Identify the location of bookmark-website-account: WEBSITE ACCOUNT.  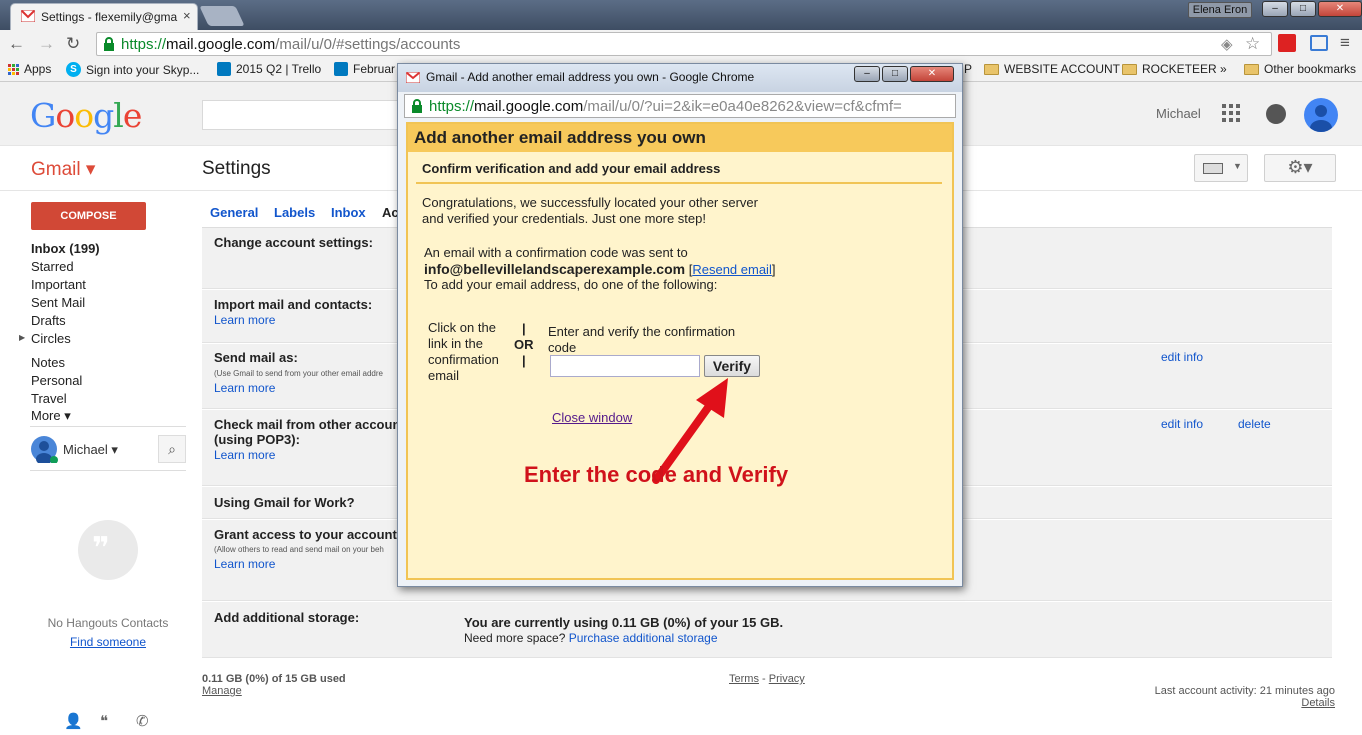
(1052, 69).